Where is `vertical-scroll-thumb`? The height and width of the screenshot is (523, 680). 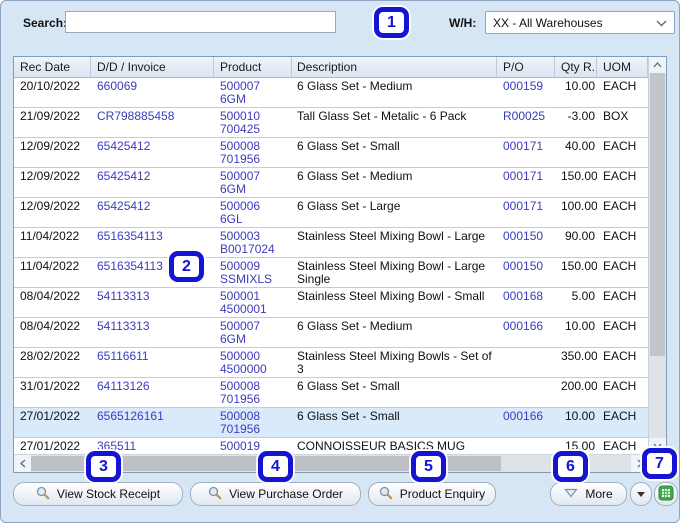
vertical-scroll-thumb is located at coordinates (657, 214).